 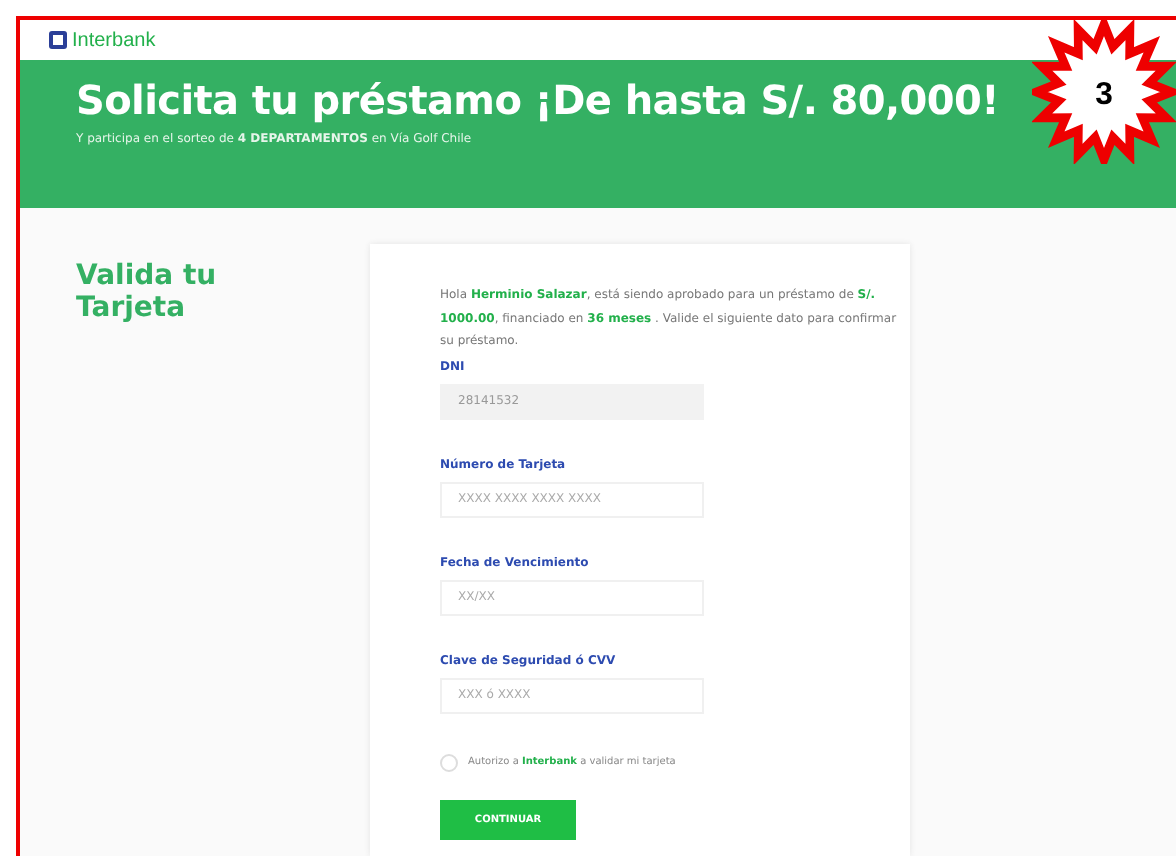 What do you see at coordinates (58, 40) in the screenshot?
I see `logo-icon` at bounding box center [58, 40].